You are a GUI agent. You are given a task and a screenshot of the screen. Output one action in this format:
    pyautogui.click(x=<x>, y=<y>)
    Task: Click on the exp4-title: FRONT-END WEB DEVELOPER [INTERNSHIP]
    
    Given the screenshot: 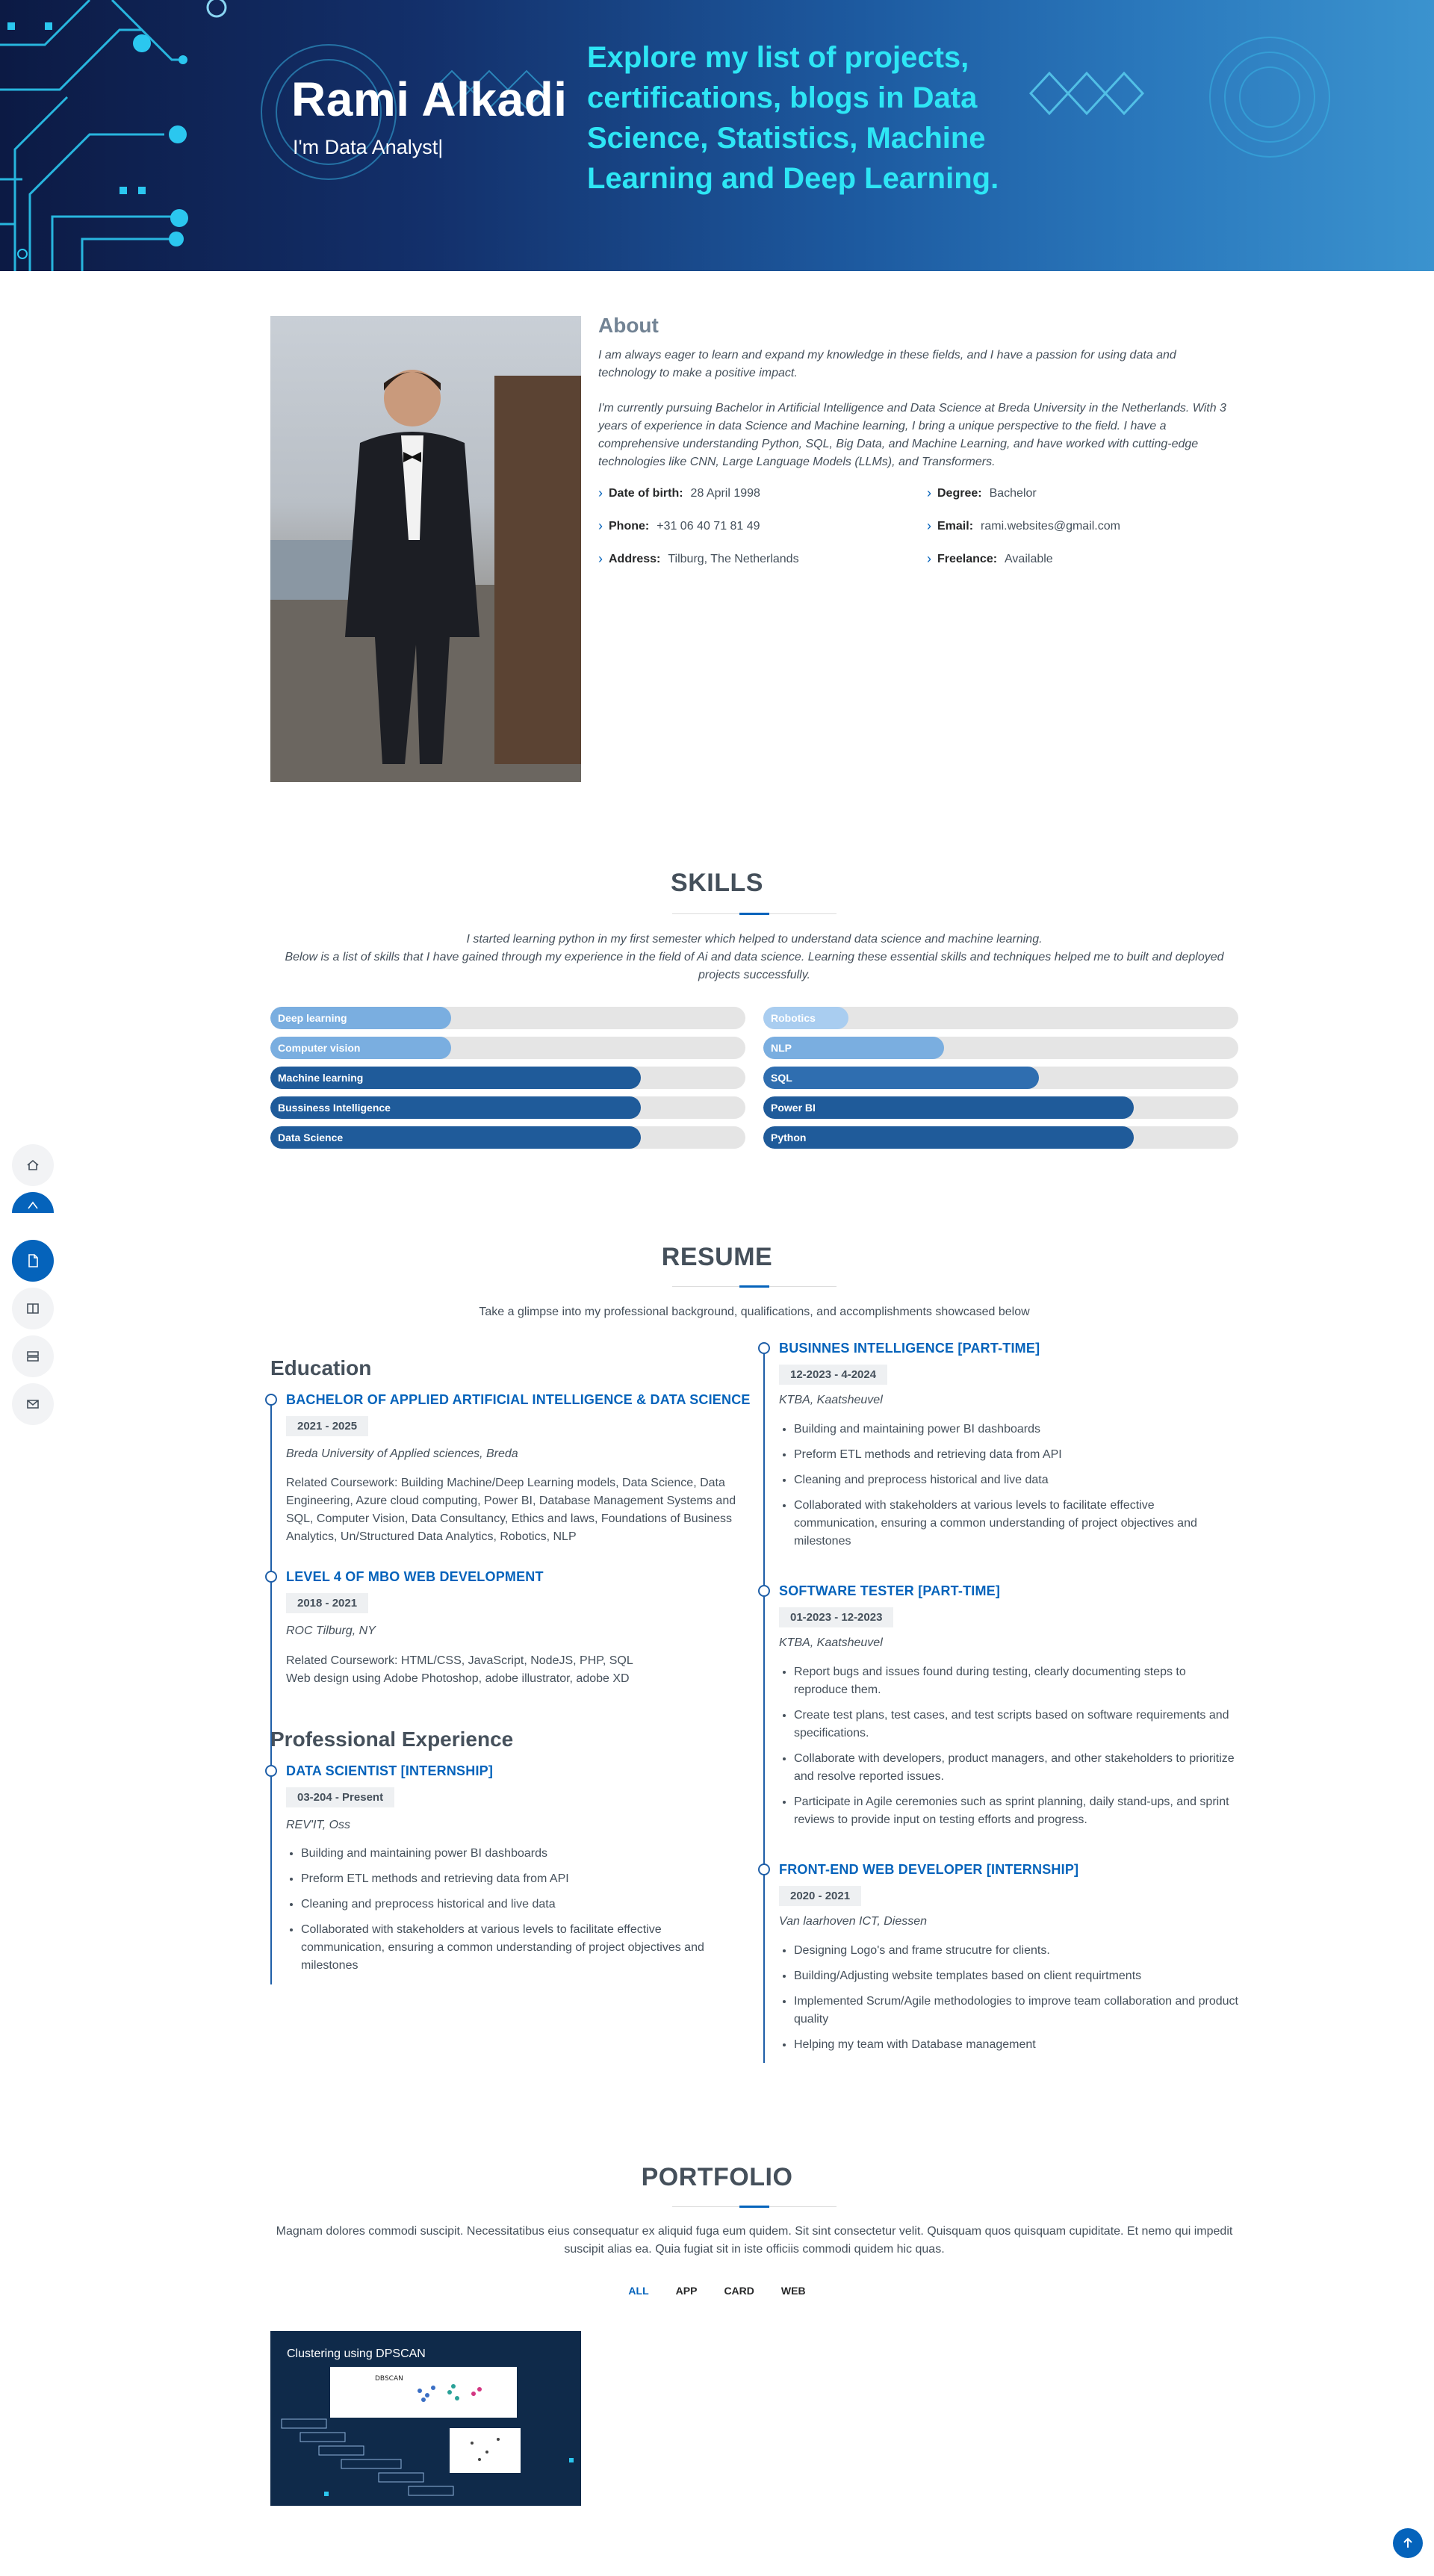 What is the action you would take?
    pyautogui.click(x=929, y=1870)
    